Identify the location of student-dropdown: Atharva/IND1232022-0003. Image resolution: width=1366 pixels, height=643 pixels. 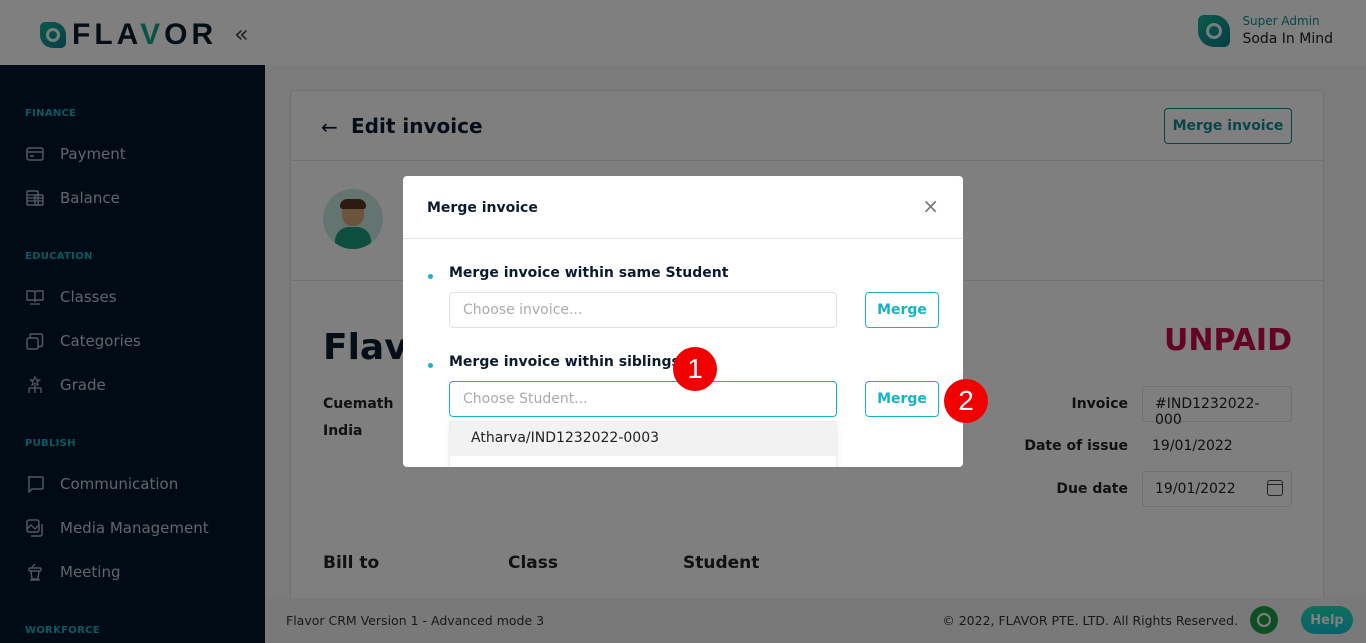
(643, 444).